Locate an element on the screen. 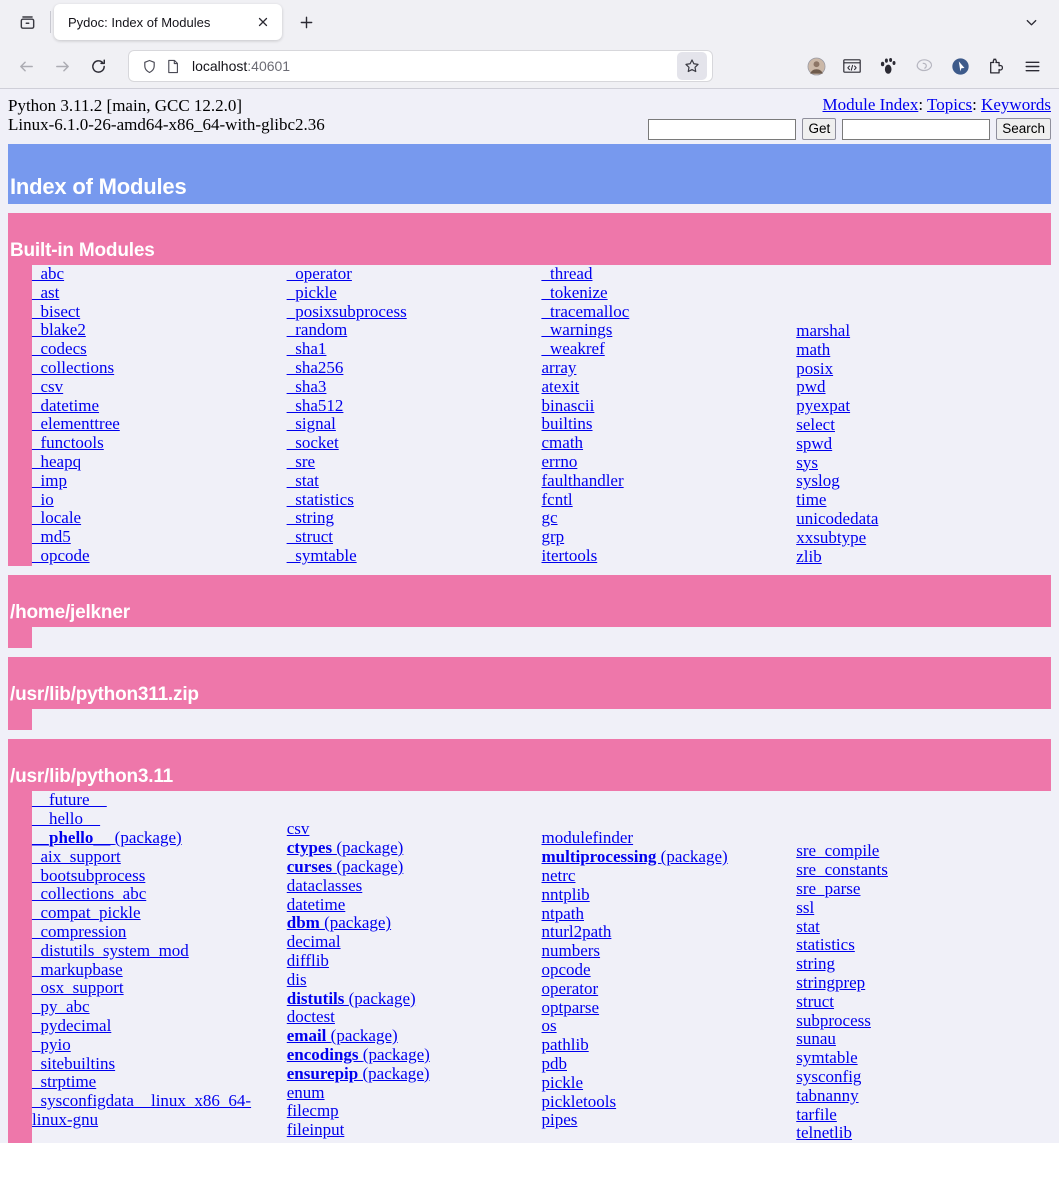  module-link: _sha256 is located at coordinates (315, 367).